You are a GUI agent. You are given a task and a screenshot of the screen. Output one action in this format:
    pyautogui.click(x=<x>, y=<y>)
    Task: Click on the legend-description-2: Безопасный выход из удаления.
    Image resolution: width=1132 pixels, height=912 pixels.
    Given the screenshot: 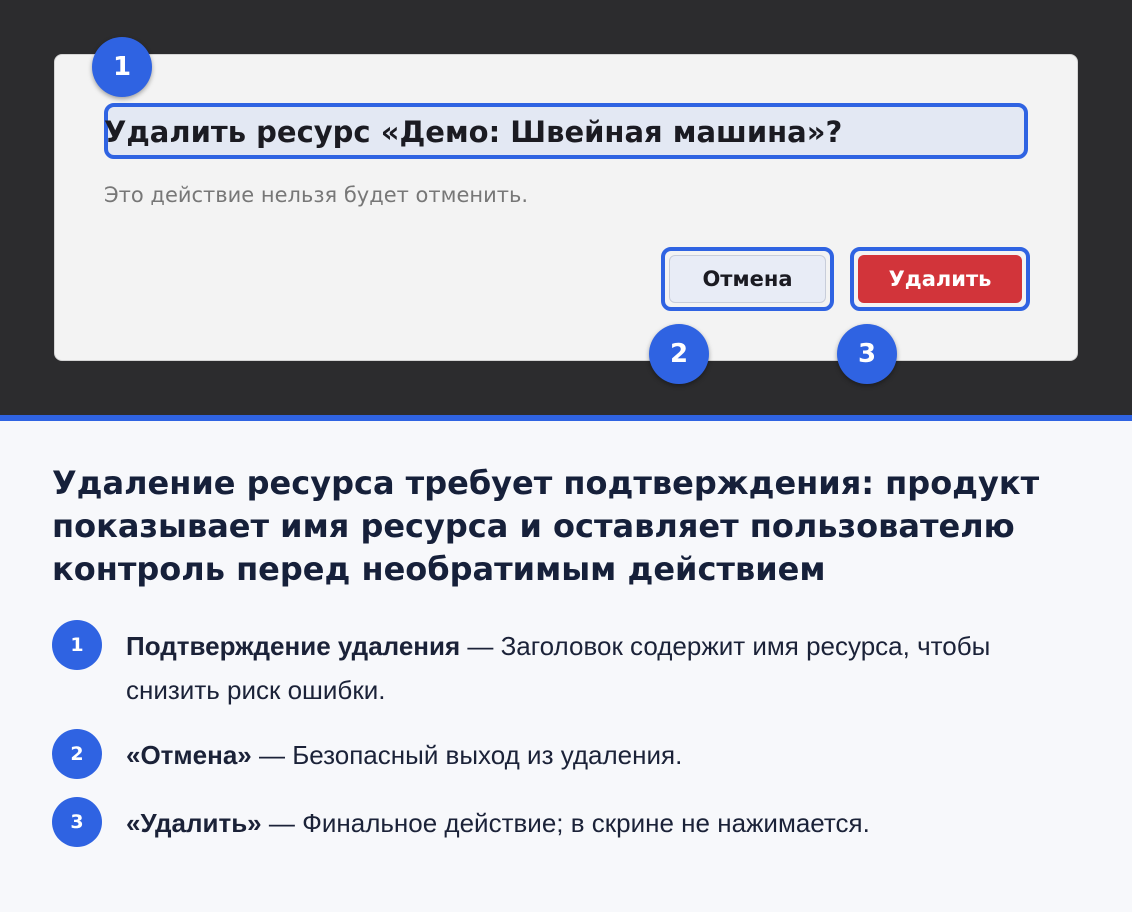 What is the action you would take?
    pyautogui.click(x=487, y=755)
    